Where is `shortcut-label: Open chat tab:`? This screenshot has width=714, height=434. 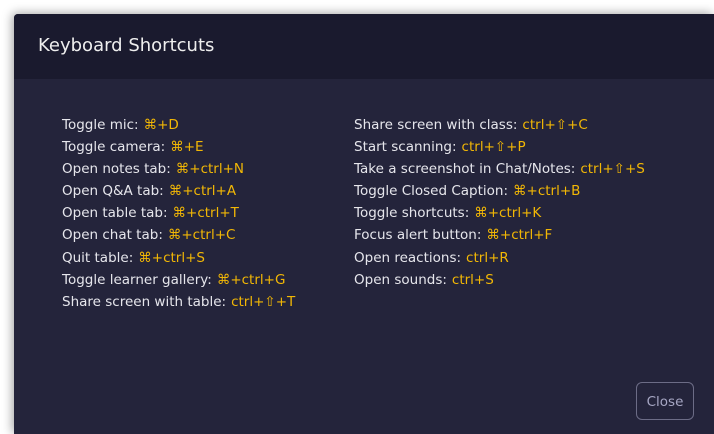
shortcut-label: Open chat tab: is located at coordinates (112, 235).